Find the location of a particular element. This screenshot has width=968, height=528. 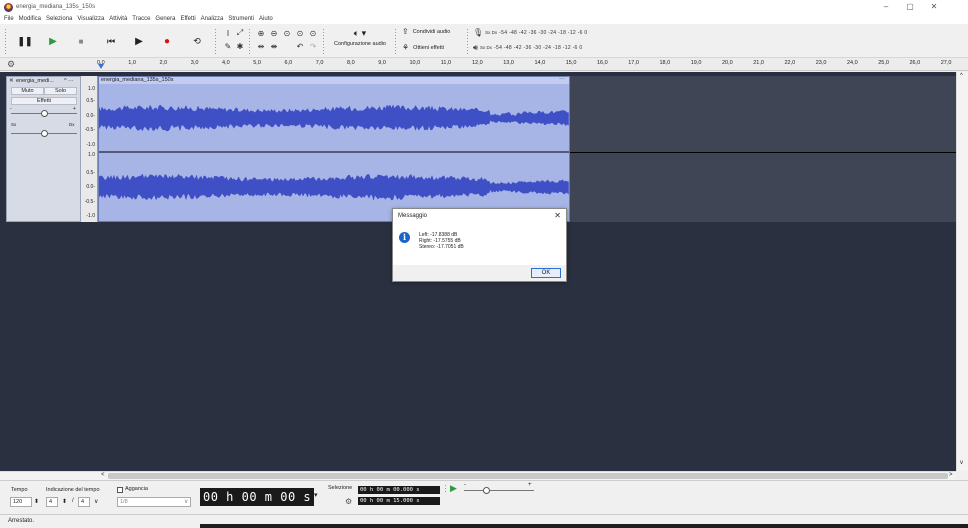

mute-button: Muto is located at coordinates (27, 91).